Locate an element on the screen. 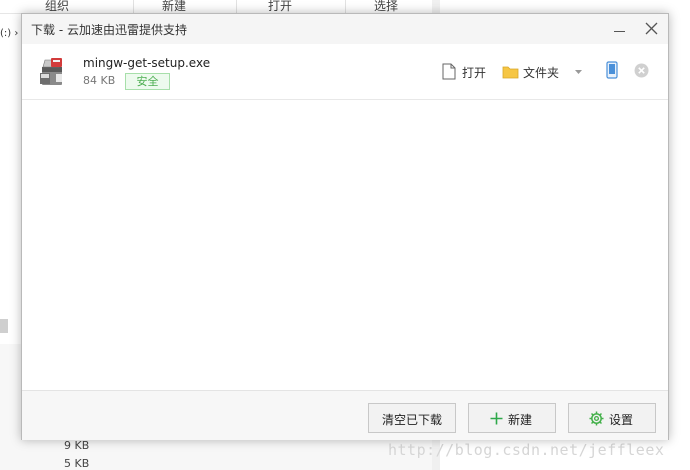 Image resolution: width=690 pixels, height=470 pixels. ribbon-new: 新建 is located at coordinates (174, 7).